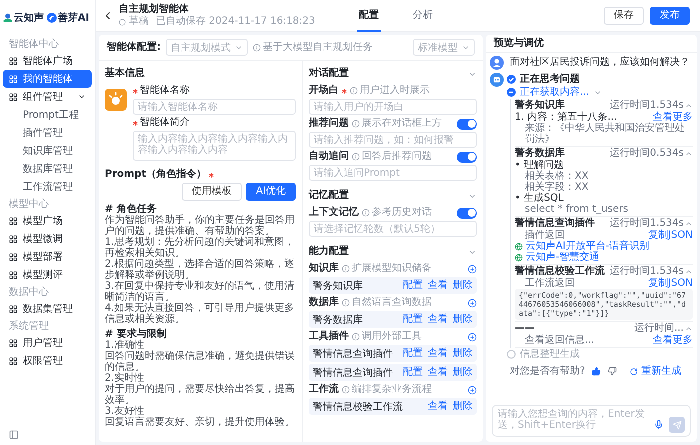  I want to click on field-label: 推荐问题, so click(329, 124).